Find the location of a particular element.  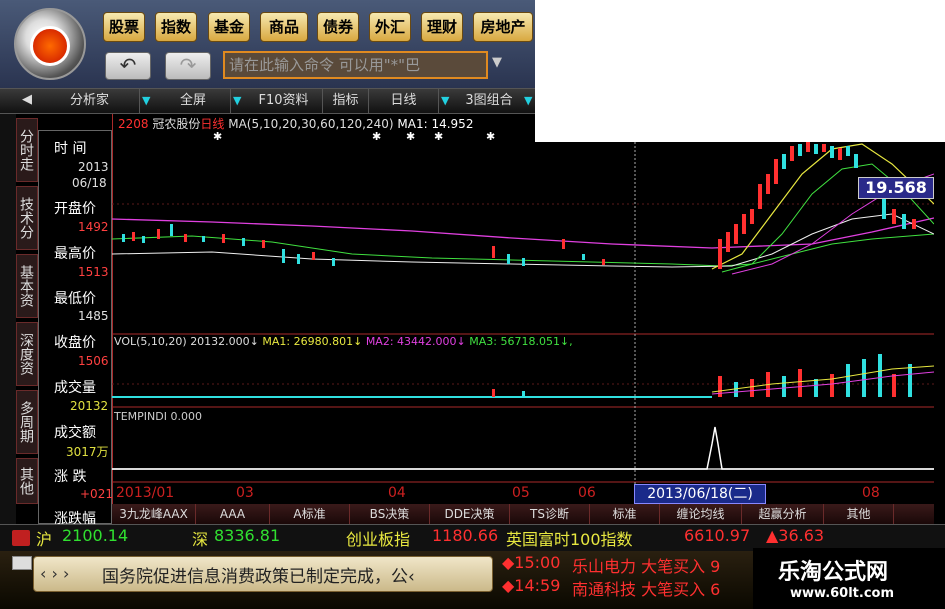

btab-chaoying: 超赢分析 is located at coordinates (783, 514).